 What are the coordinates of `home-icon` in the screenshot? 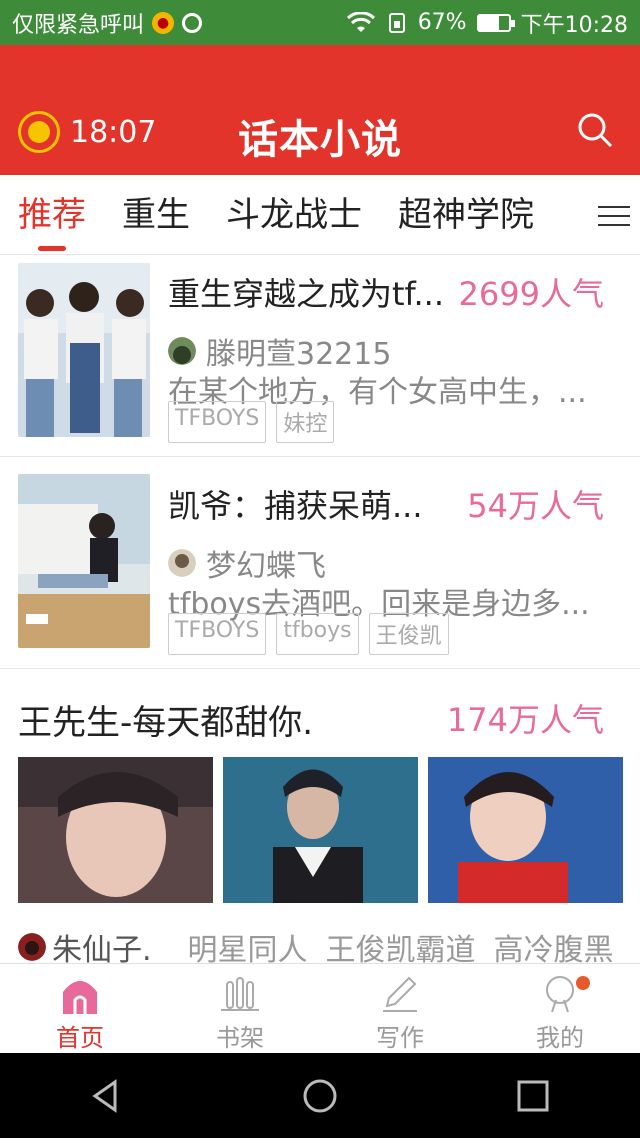 It's located at (80, 997).